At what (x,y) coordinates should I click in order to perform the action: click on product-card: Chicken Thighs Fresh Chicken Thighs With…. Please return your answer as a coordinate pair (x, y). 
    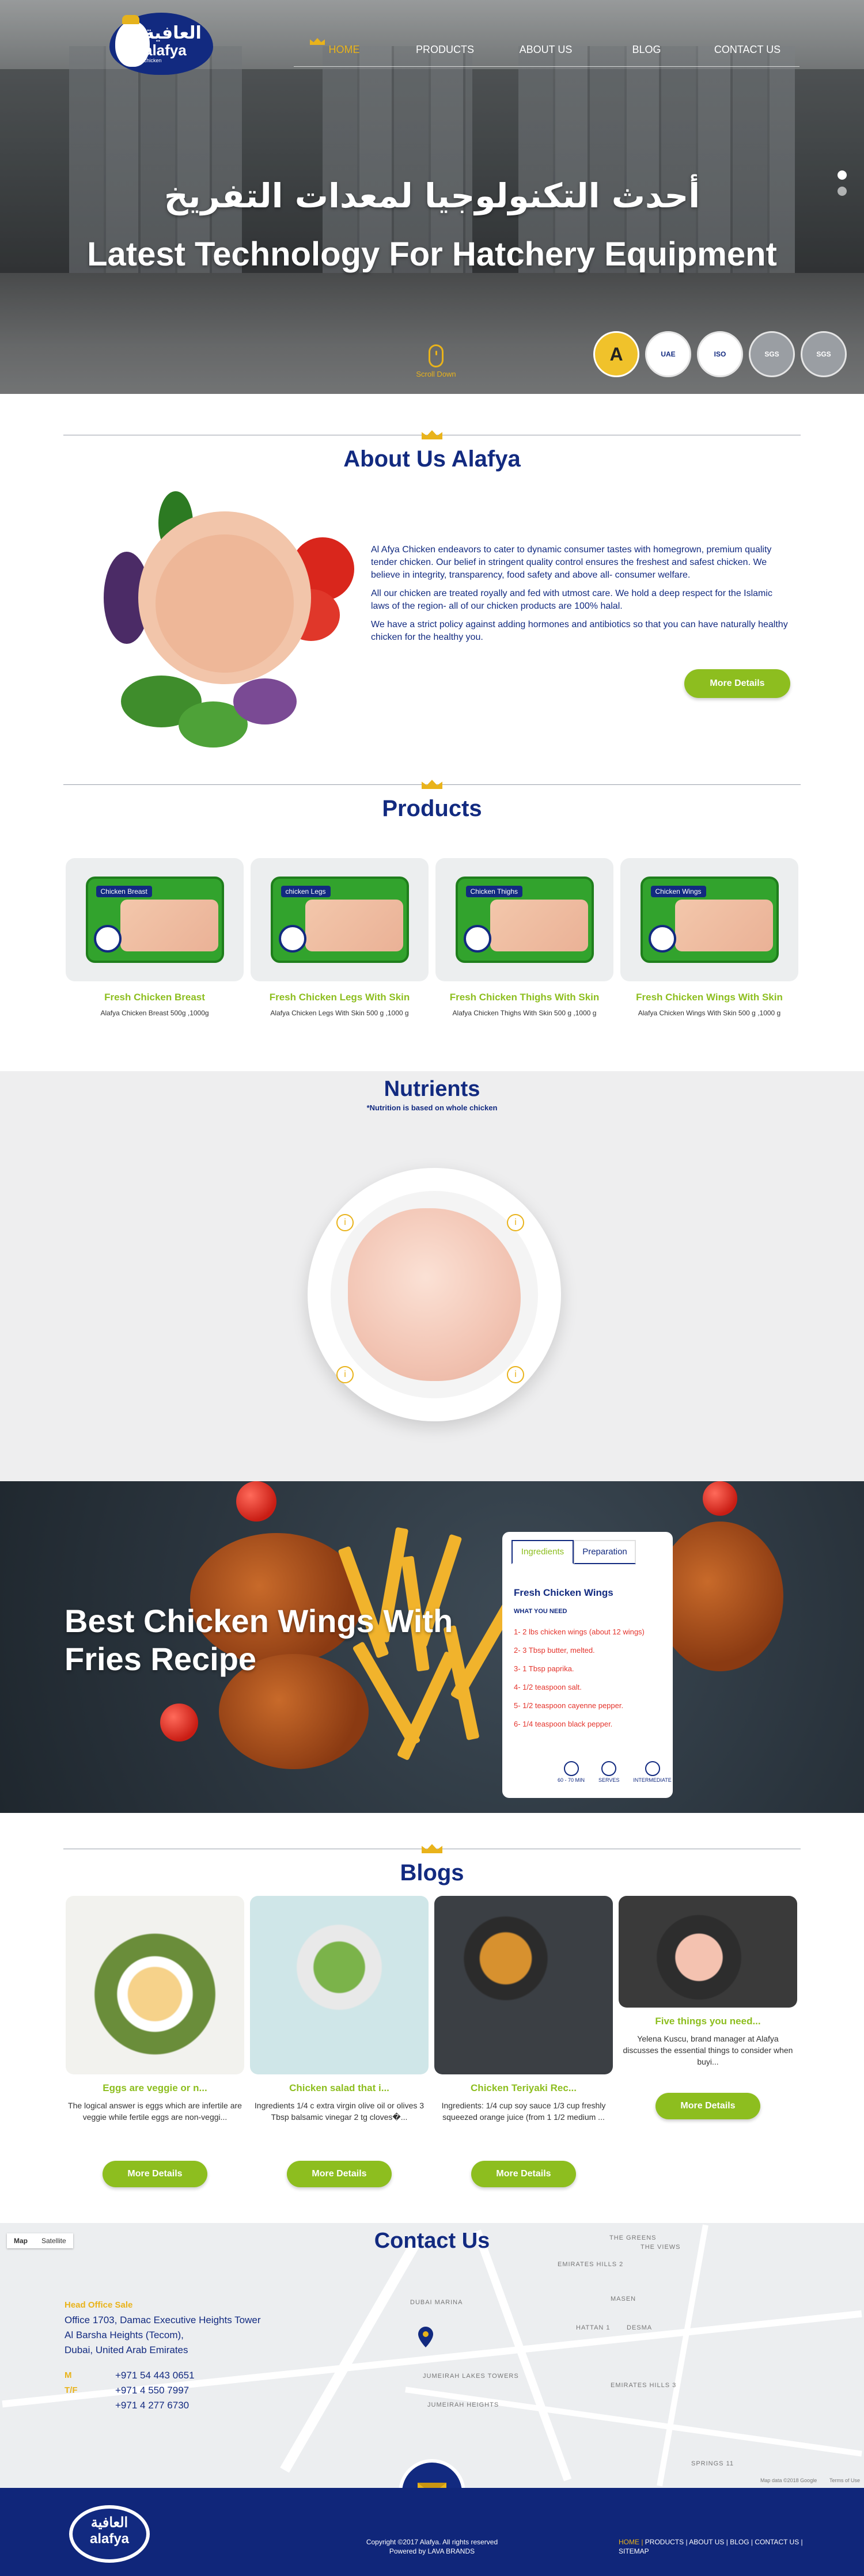
    Looking at the image, I should click on (524, 938).